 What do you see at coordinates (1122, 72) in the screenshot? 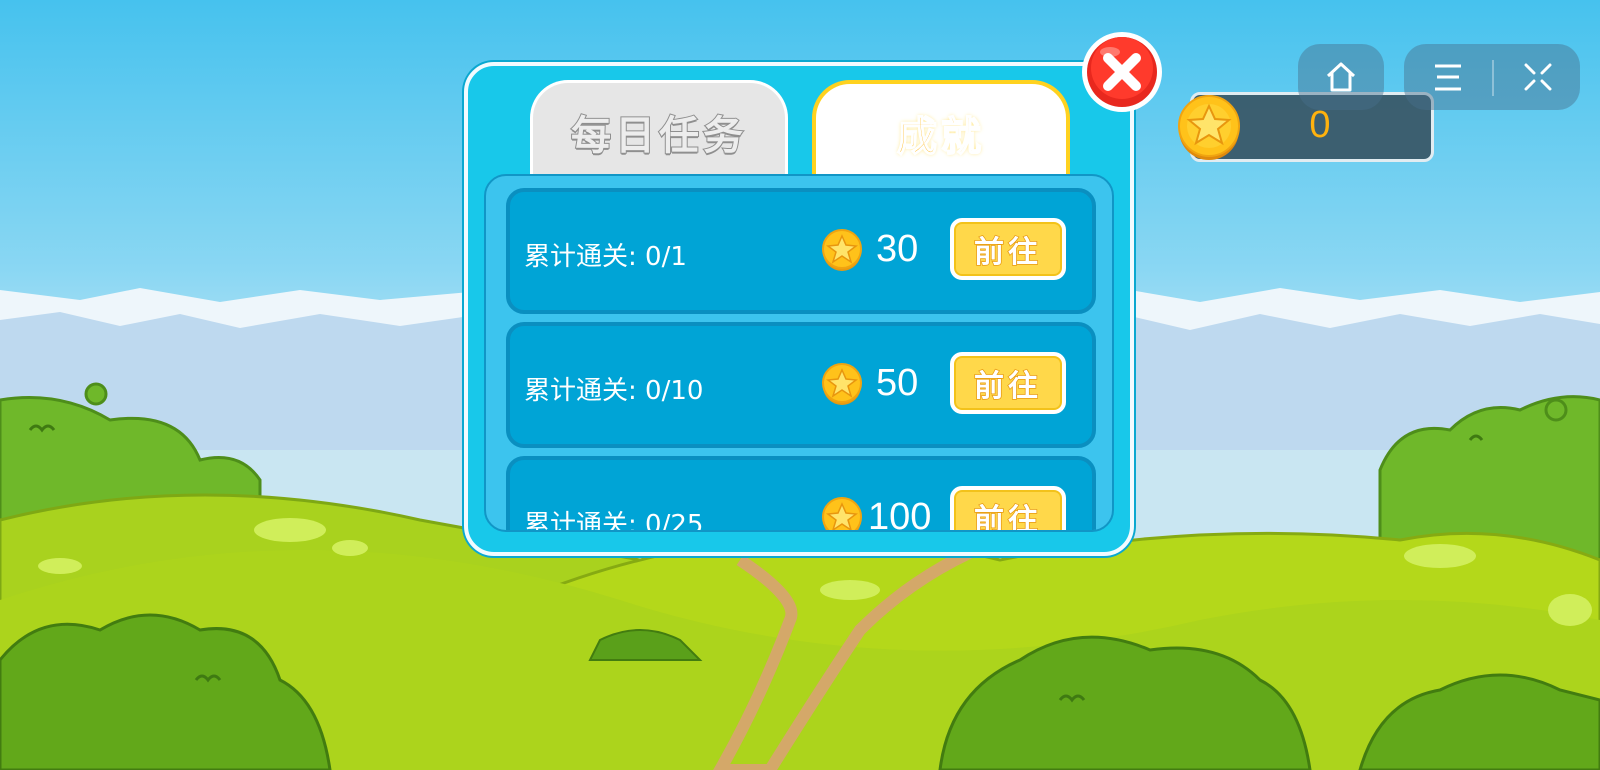
I see `close-icon` at bounding box center [1122, 72].